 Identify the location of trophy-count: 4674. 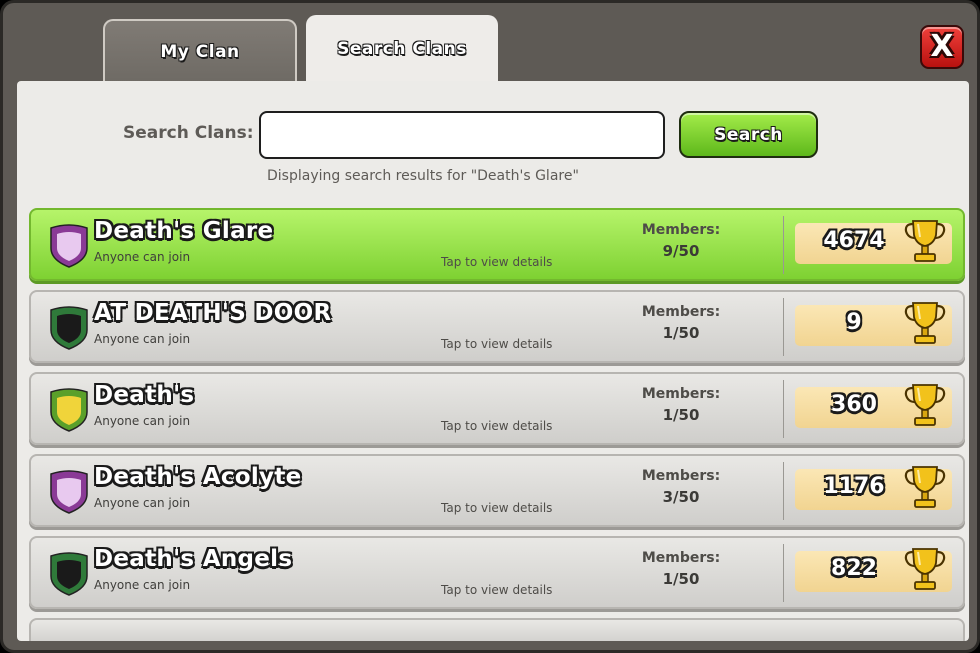
(854, 240).